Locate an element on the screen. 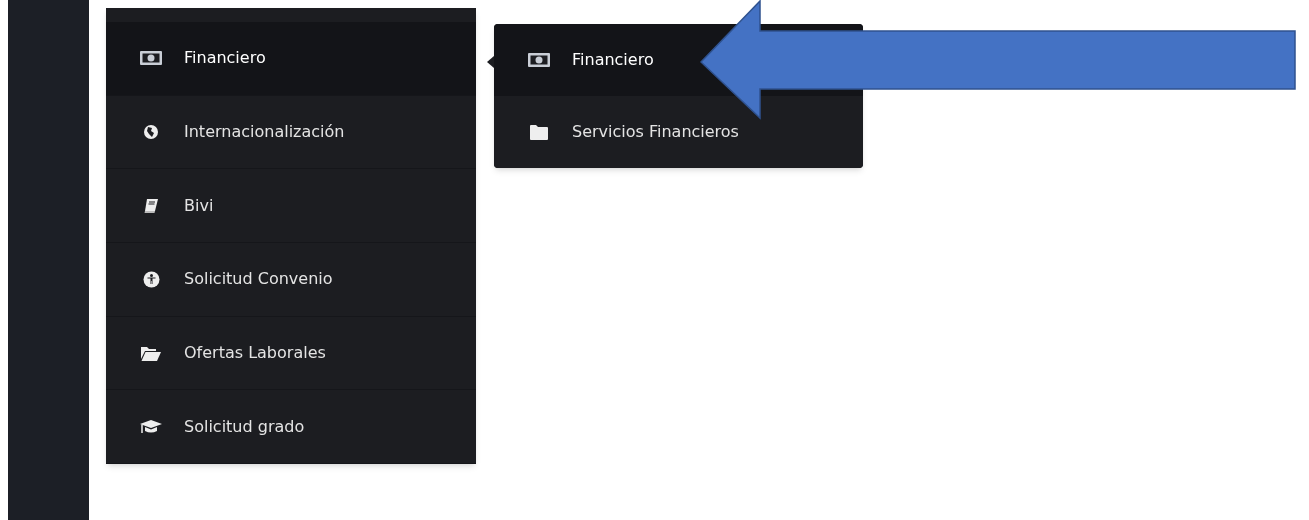 This screenshot has height=520, width=1309. submenu-item: Servicios Financieros is located at coordinates (678, 132).